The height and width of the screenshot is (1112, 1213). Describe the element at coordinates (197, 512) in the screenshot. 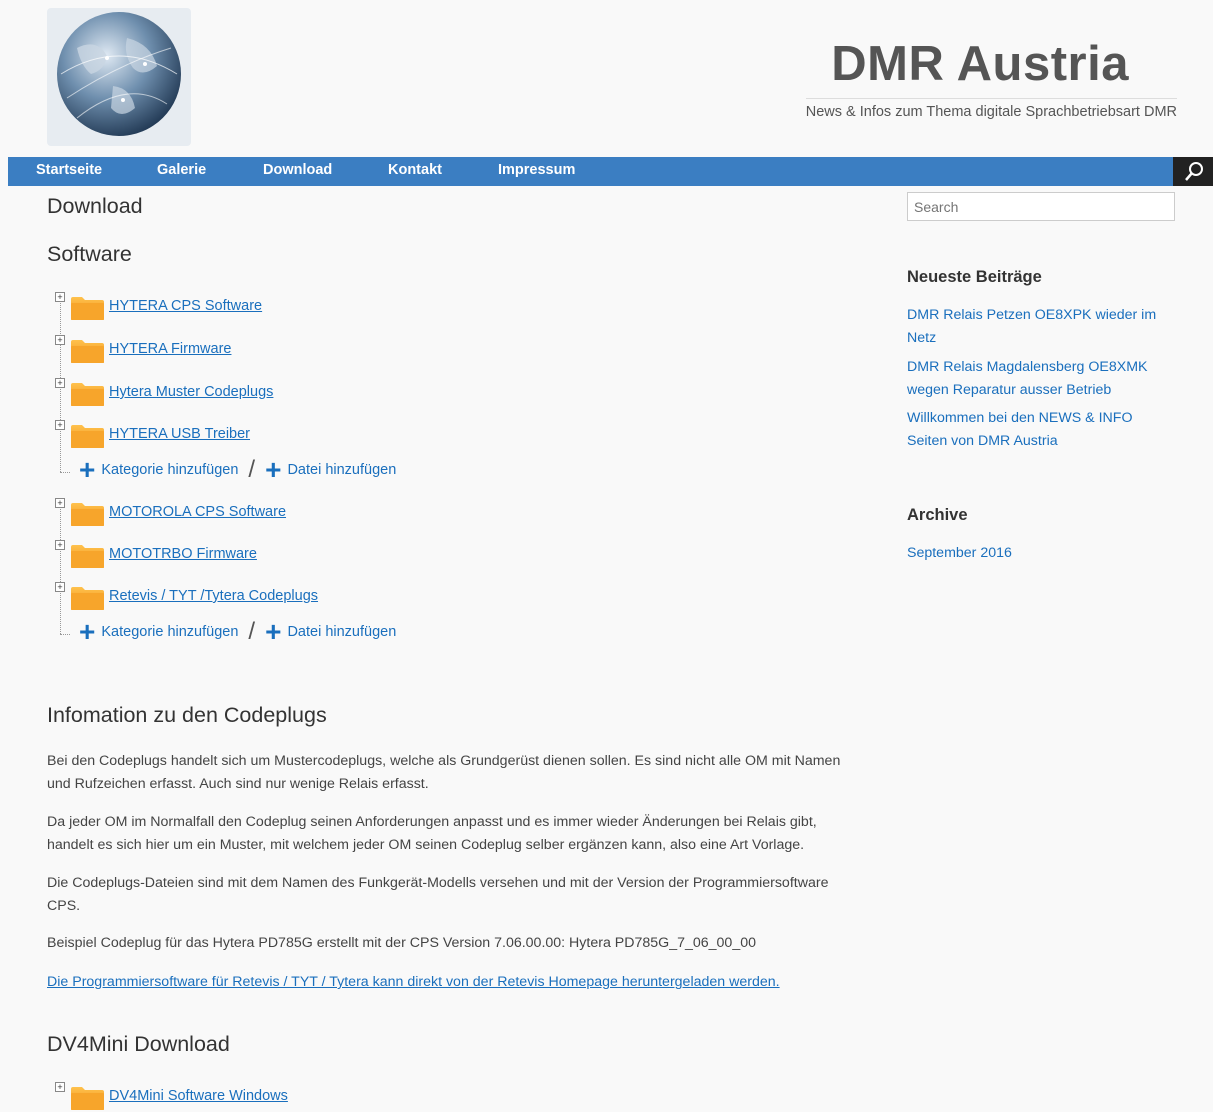

I see `tree-link: MOTOROLA CPS Software` at that location.